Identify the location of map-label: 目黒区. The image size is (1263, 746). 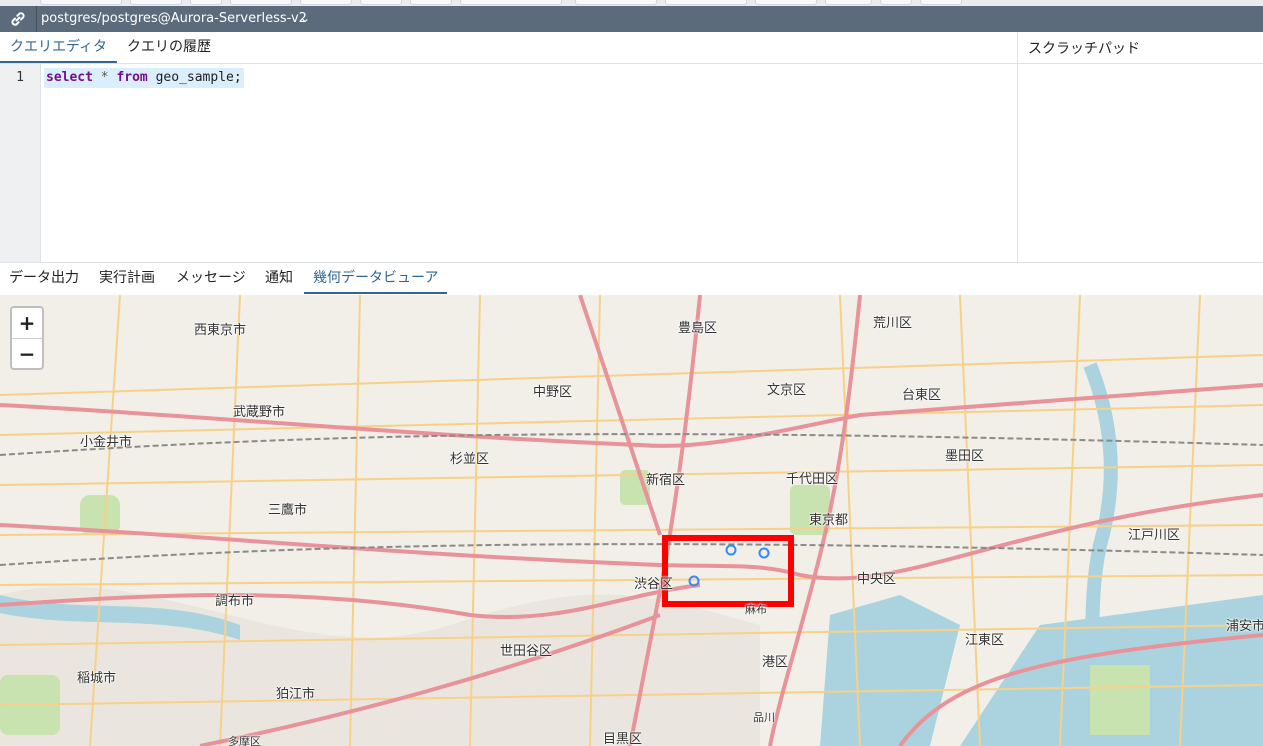
(623, 739).